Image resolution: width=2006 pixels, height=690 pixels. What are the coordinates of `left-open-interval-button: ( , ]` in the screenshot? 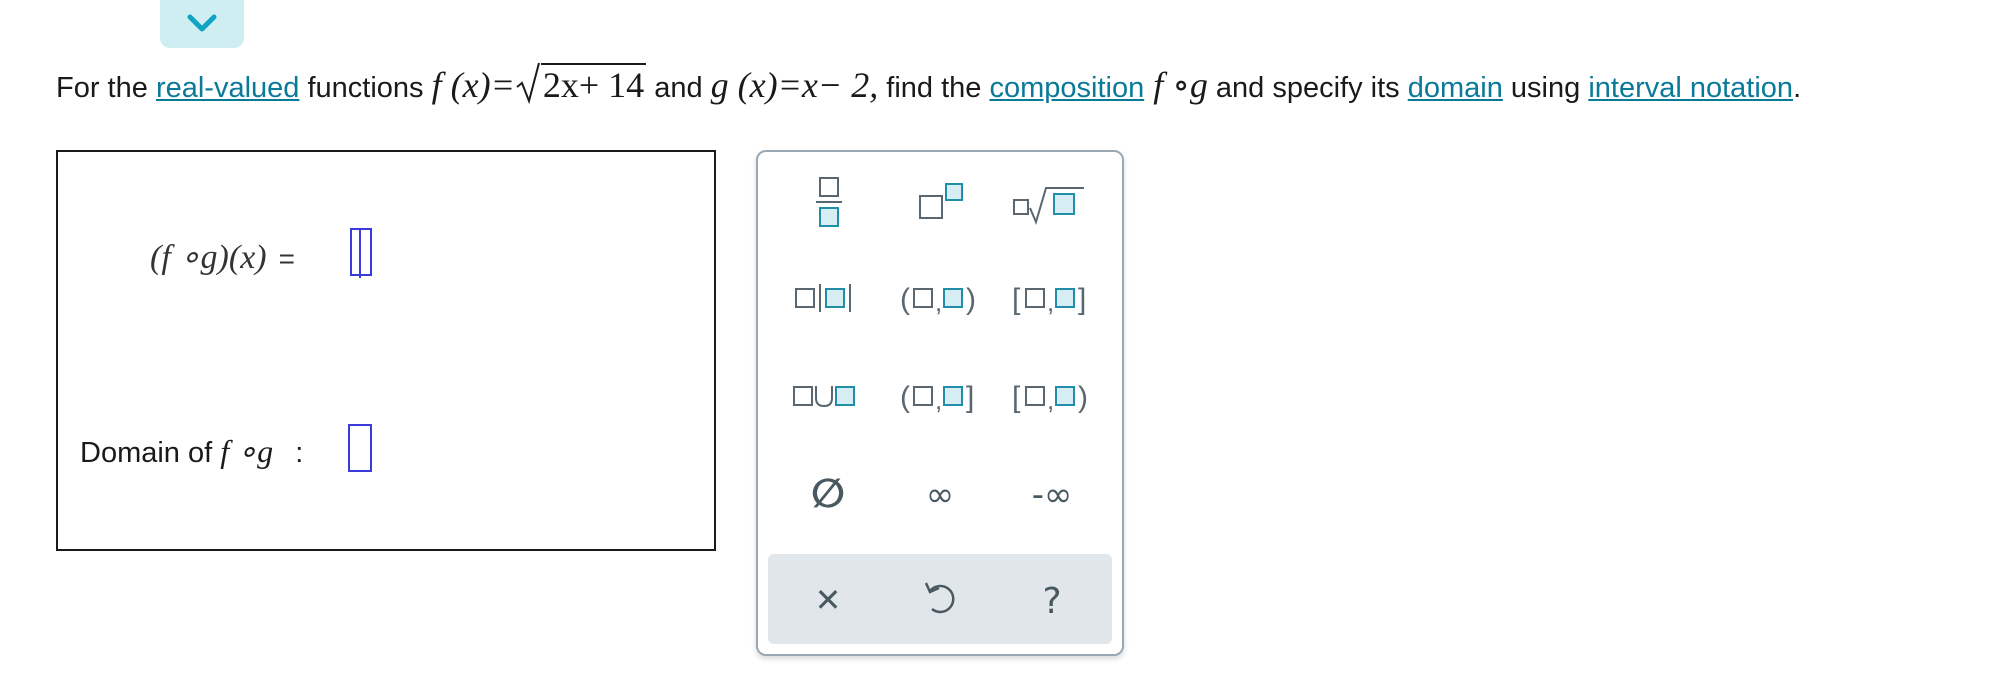 It's located at (940, 396).